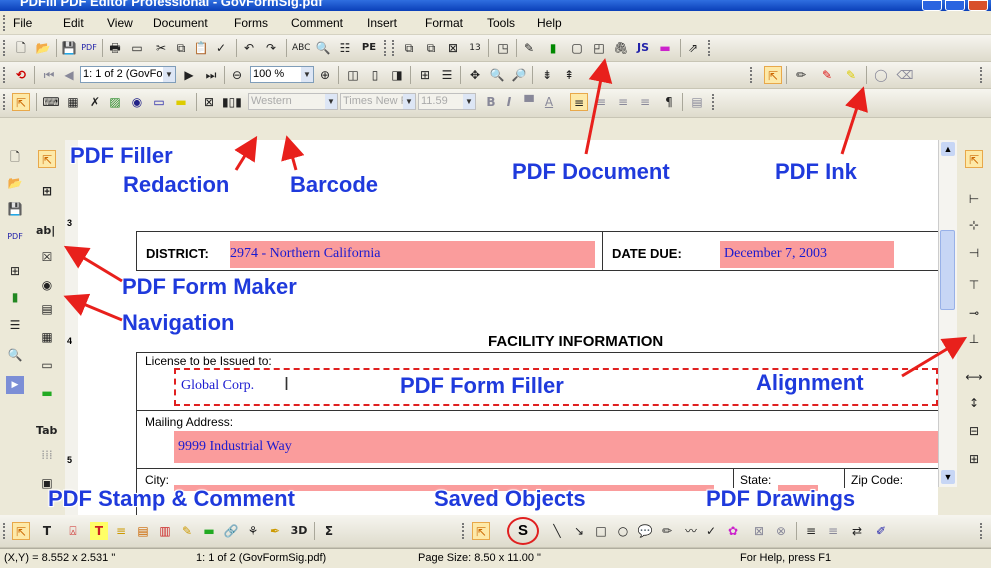  What do you see at coordinates (47, 309) in the screenshot?
I see `combo-box-icon: ▤` at bounding box center [47, 309].